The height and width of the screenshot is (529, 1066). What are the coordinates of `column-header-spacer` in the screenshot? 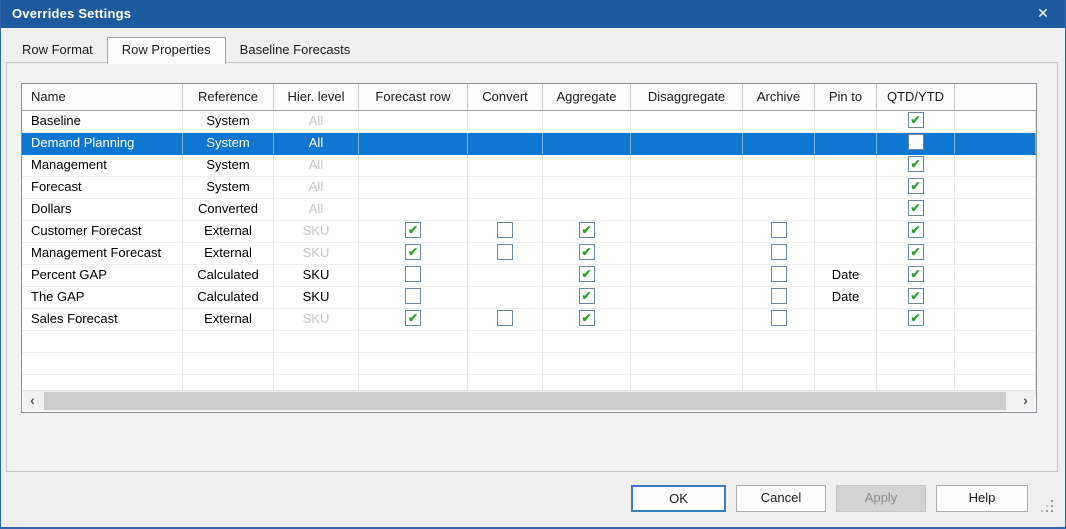 It's located at (995, 97).